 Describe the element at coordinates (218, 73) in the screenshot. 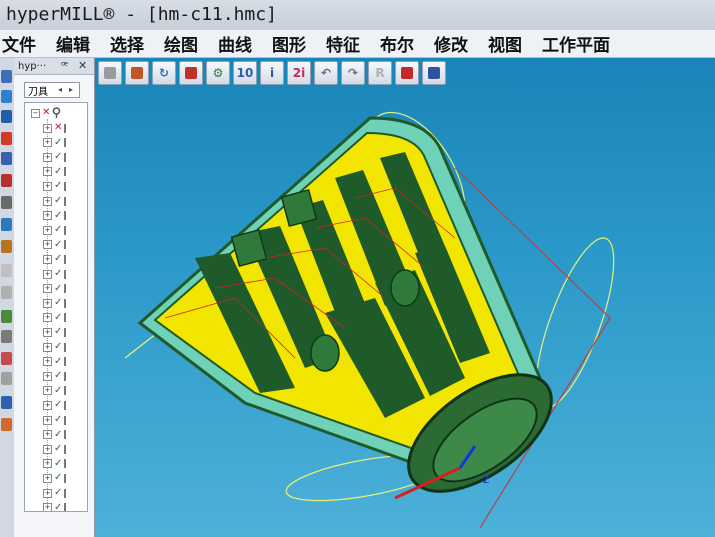

I see `gear-icon: ⚙` at that location.